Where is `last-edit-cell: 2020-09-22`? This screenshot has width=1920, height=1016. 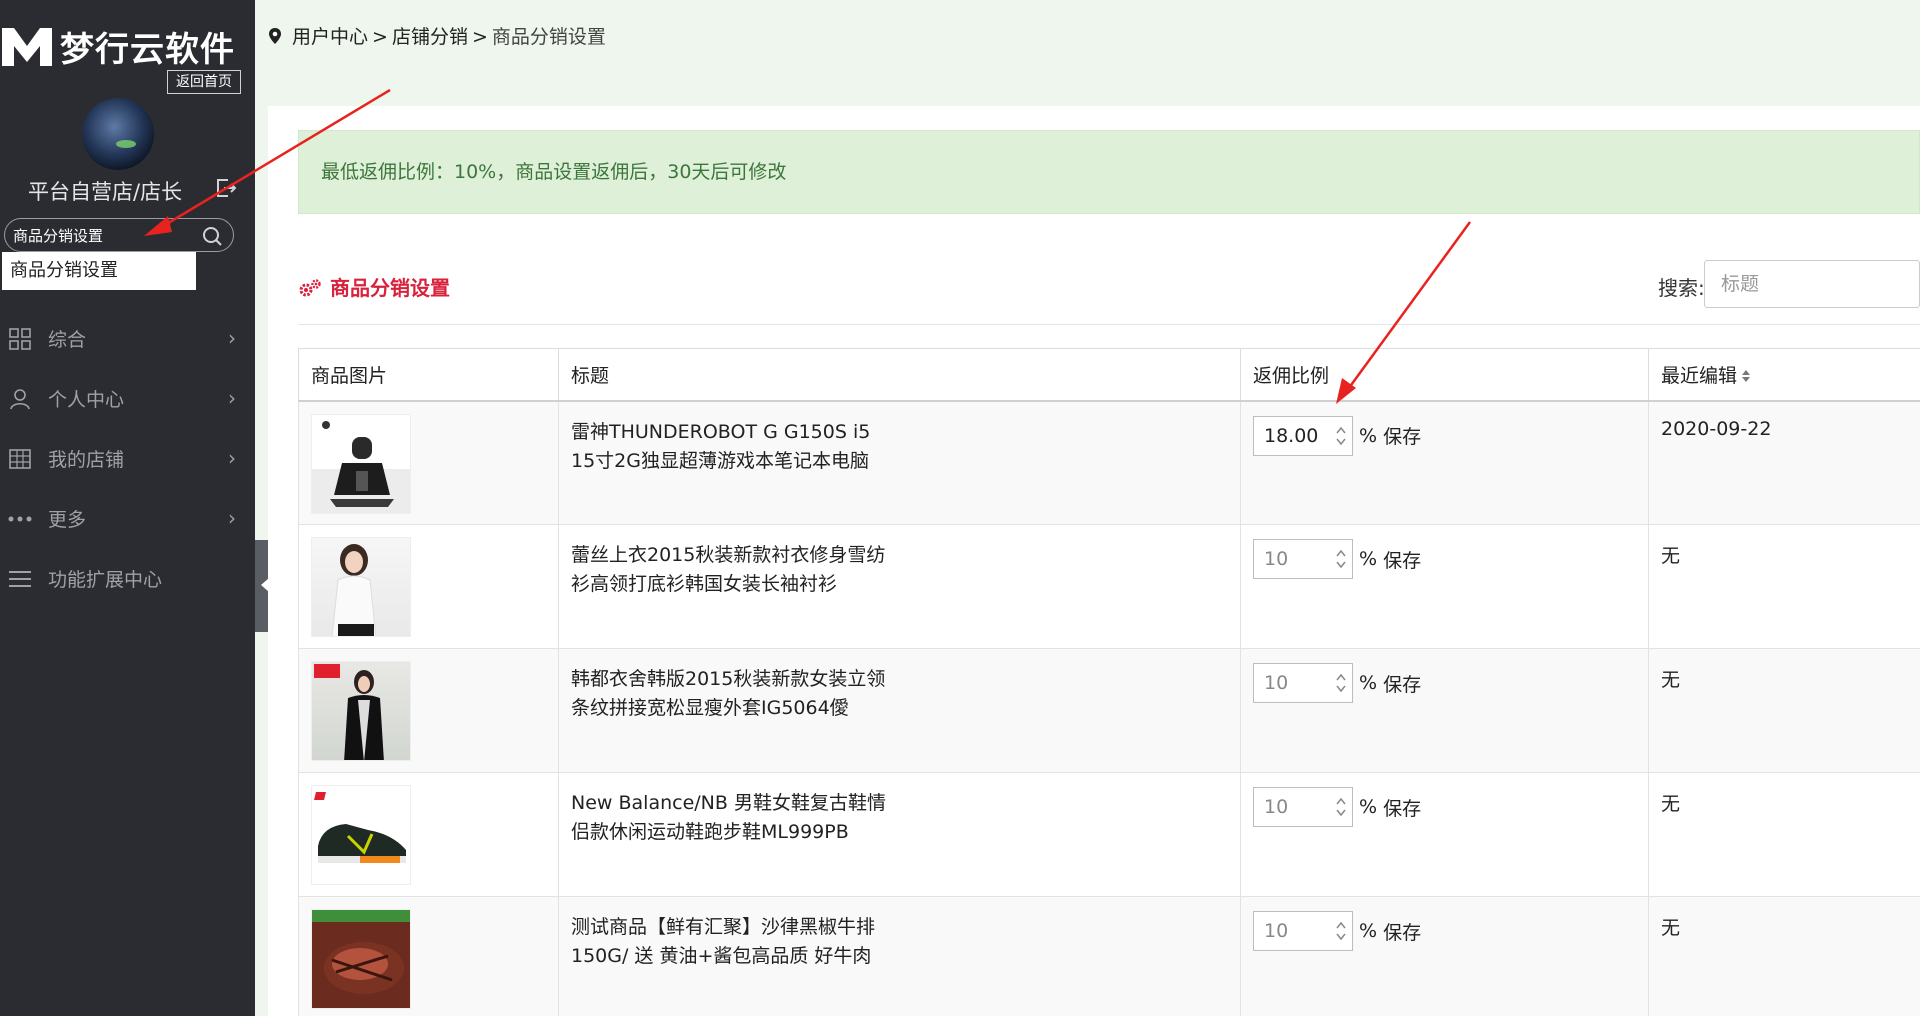 last-edit-cell: 2020-09-22 is located at coordinates (1784, 462).